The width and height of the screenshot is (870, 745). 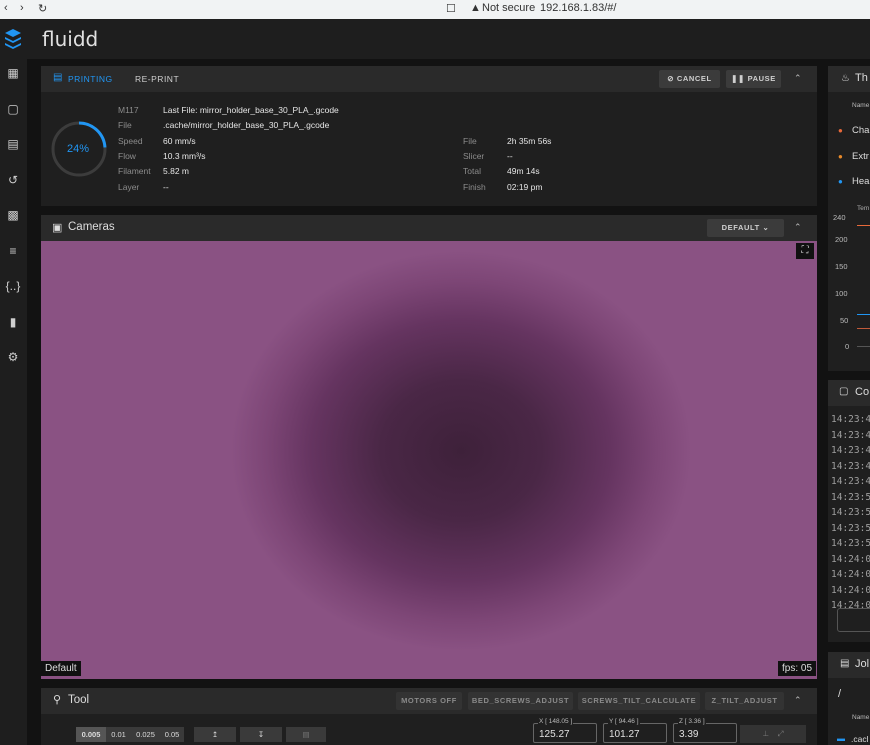 What do you see at coordinates (127, 156) in the screenshot?
I see `flow-label: Flow` at bounding box center [127, 156].